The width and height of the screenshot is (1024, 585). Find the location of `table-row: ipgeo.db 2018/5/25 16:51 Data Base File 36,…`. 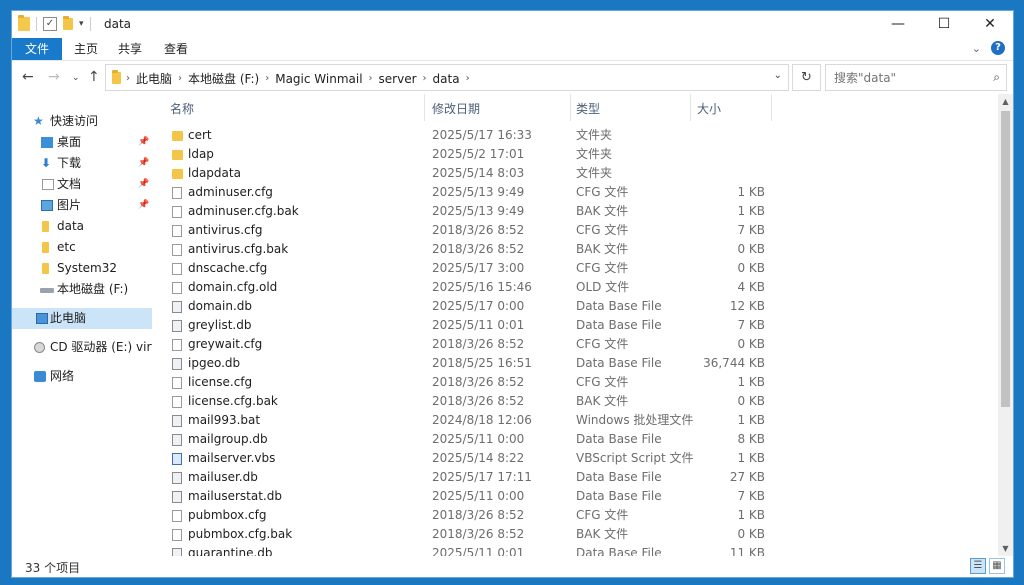

table-row: ipgeo.db 2018/5/25 16:51 Data Base File 36,… is located at coordinates (575, 363).